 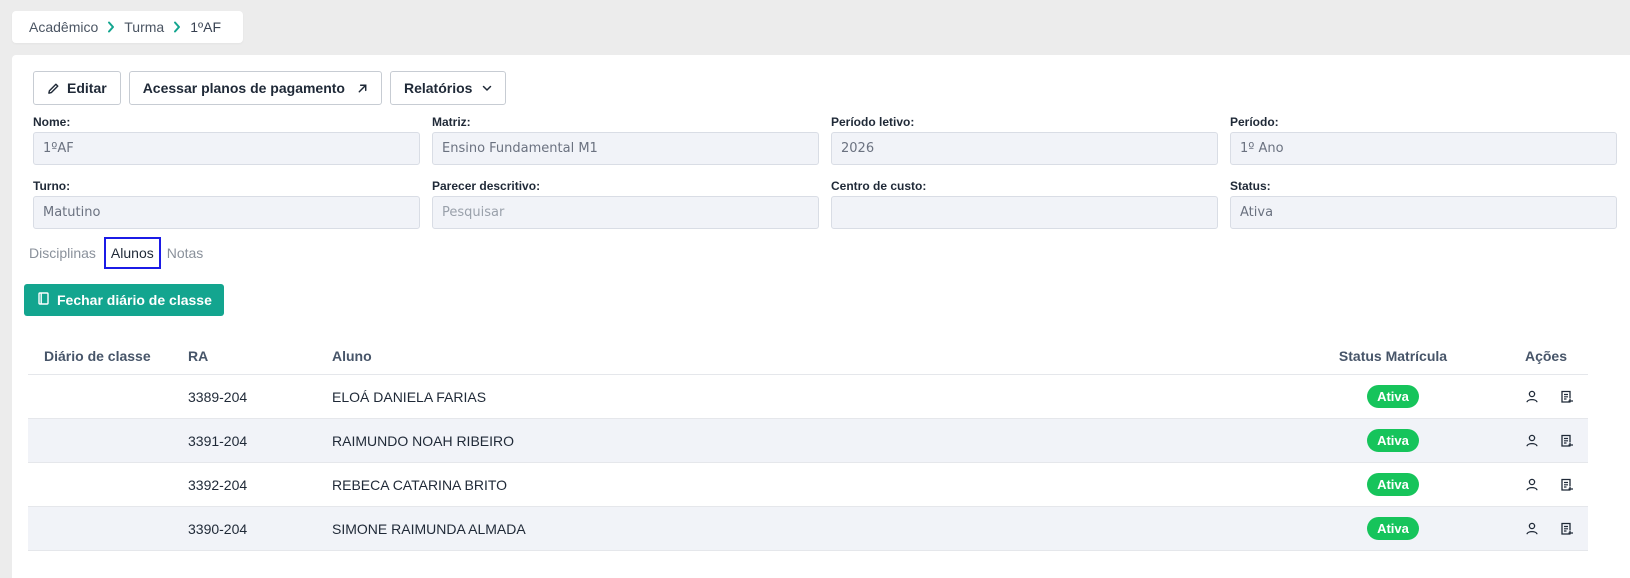 I want to click on tab-disciplinas: Disciplinas, so click(x=62, y=253).